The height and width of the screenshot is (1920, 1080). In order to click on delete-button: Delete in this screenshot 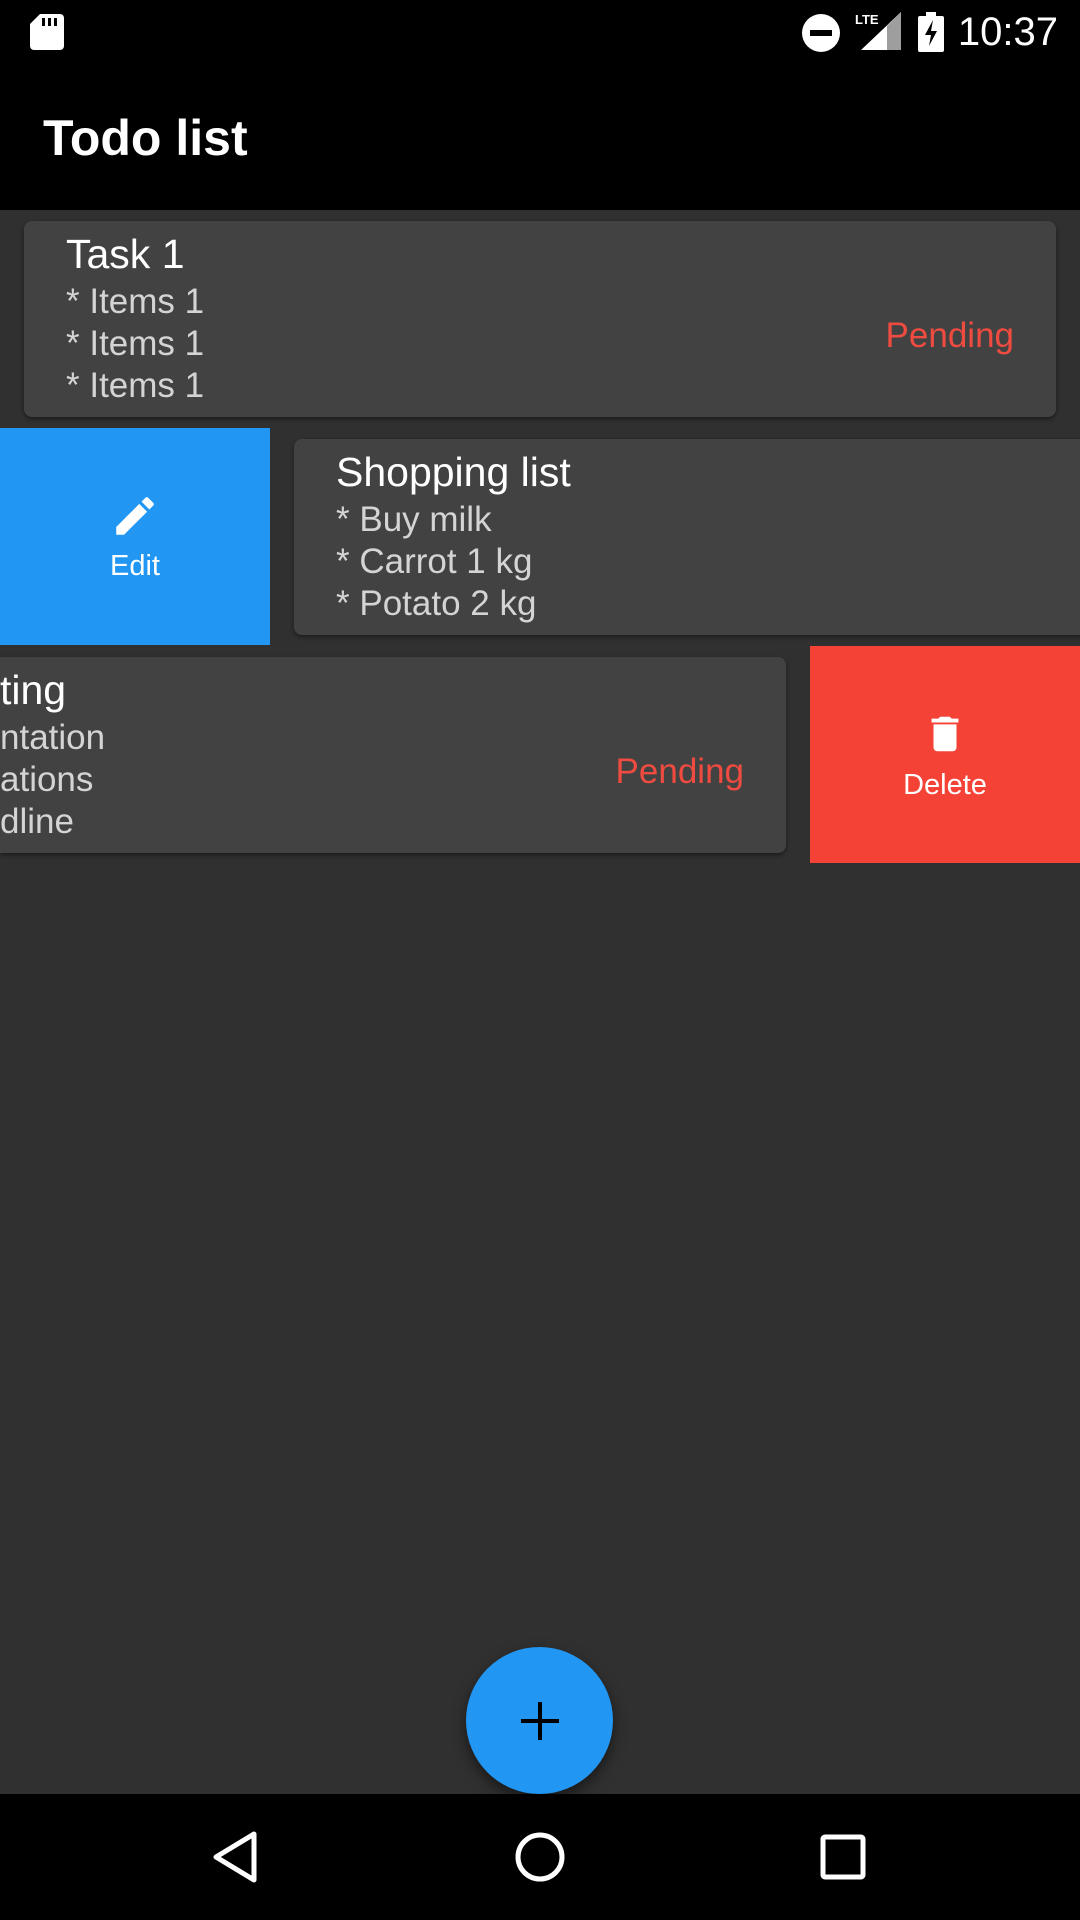, I will do `click(945, 754)`.